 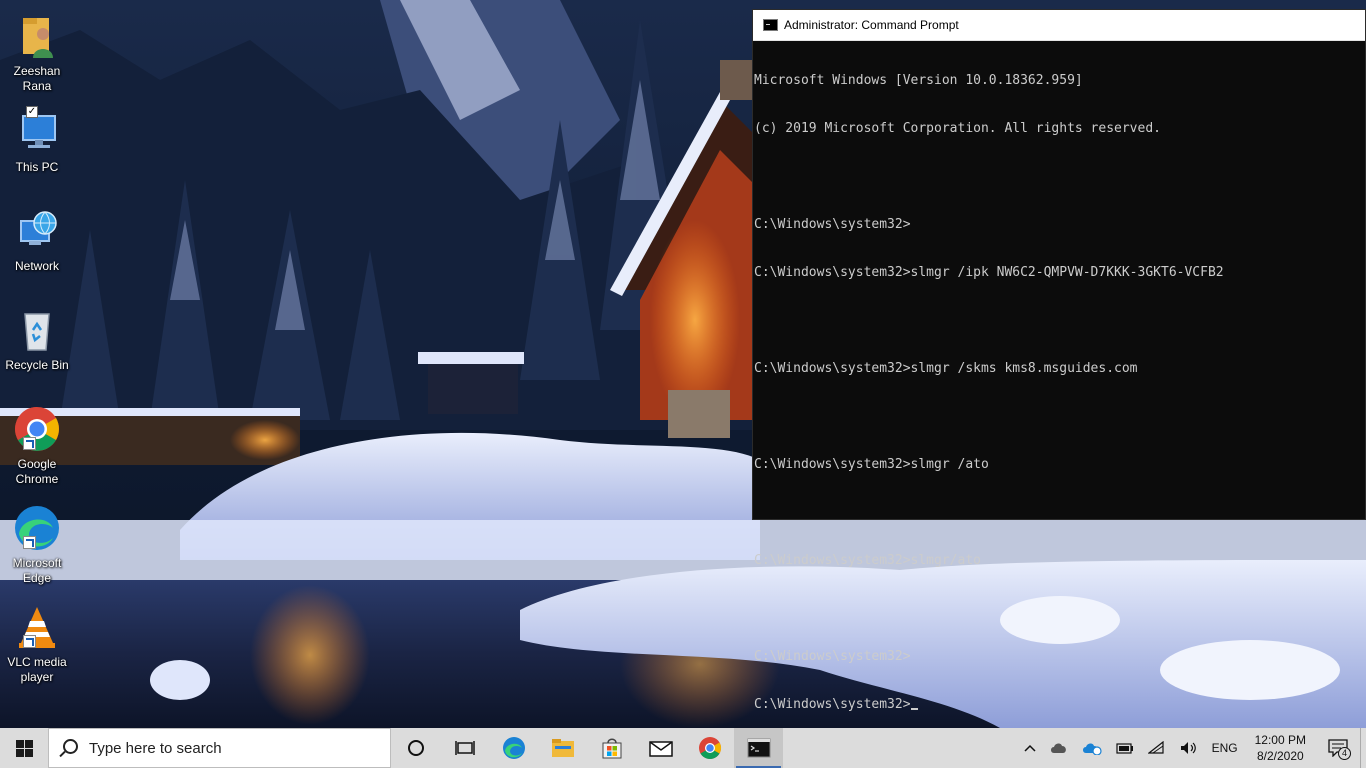 What do you see at coordinates (70, 746) in the screenshot?
I see `search-icon` at bounding box center [70, 746].